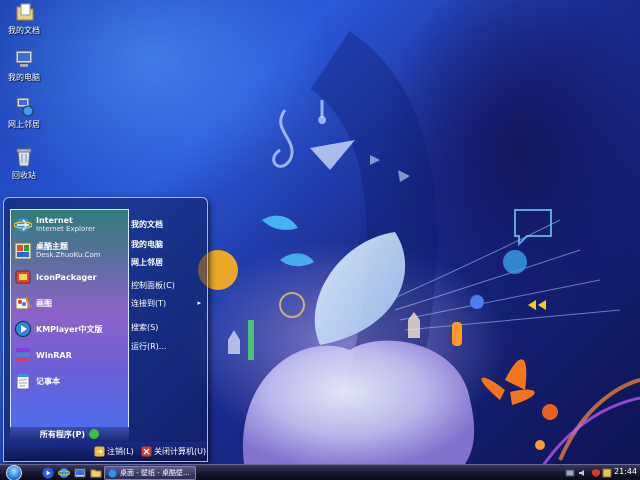 Image resolution: width=640 pixels, height=480 pixels. Describe the element at coordinates (24, 124) in the screenshot. I see `desktop-icon-label: 网上邻居` at that location.